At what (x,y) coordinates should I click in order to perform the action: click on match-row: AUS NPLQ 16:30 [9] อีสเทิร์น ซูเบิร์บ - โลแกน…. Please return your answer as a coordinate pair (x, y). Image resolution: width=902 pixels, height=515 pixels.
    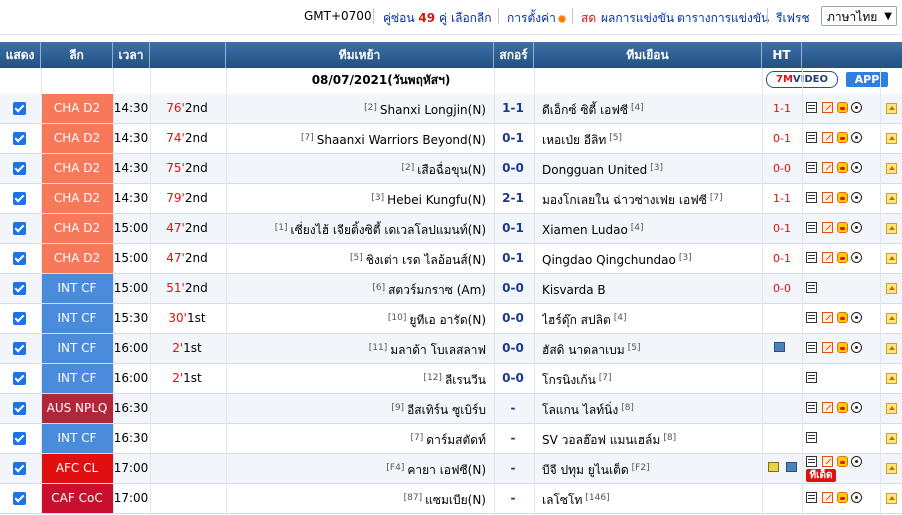
    Looking at the image, I should click on (451, 409).